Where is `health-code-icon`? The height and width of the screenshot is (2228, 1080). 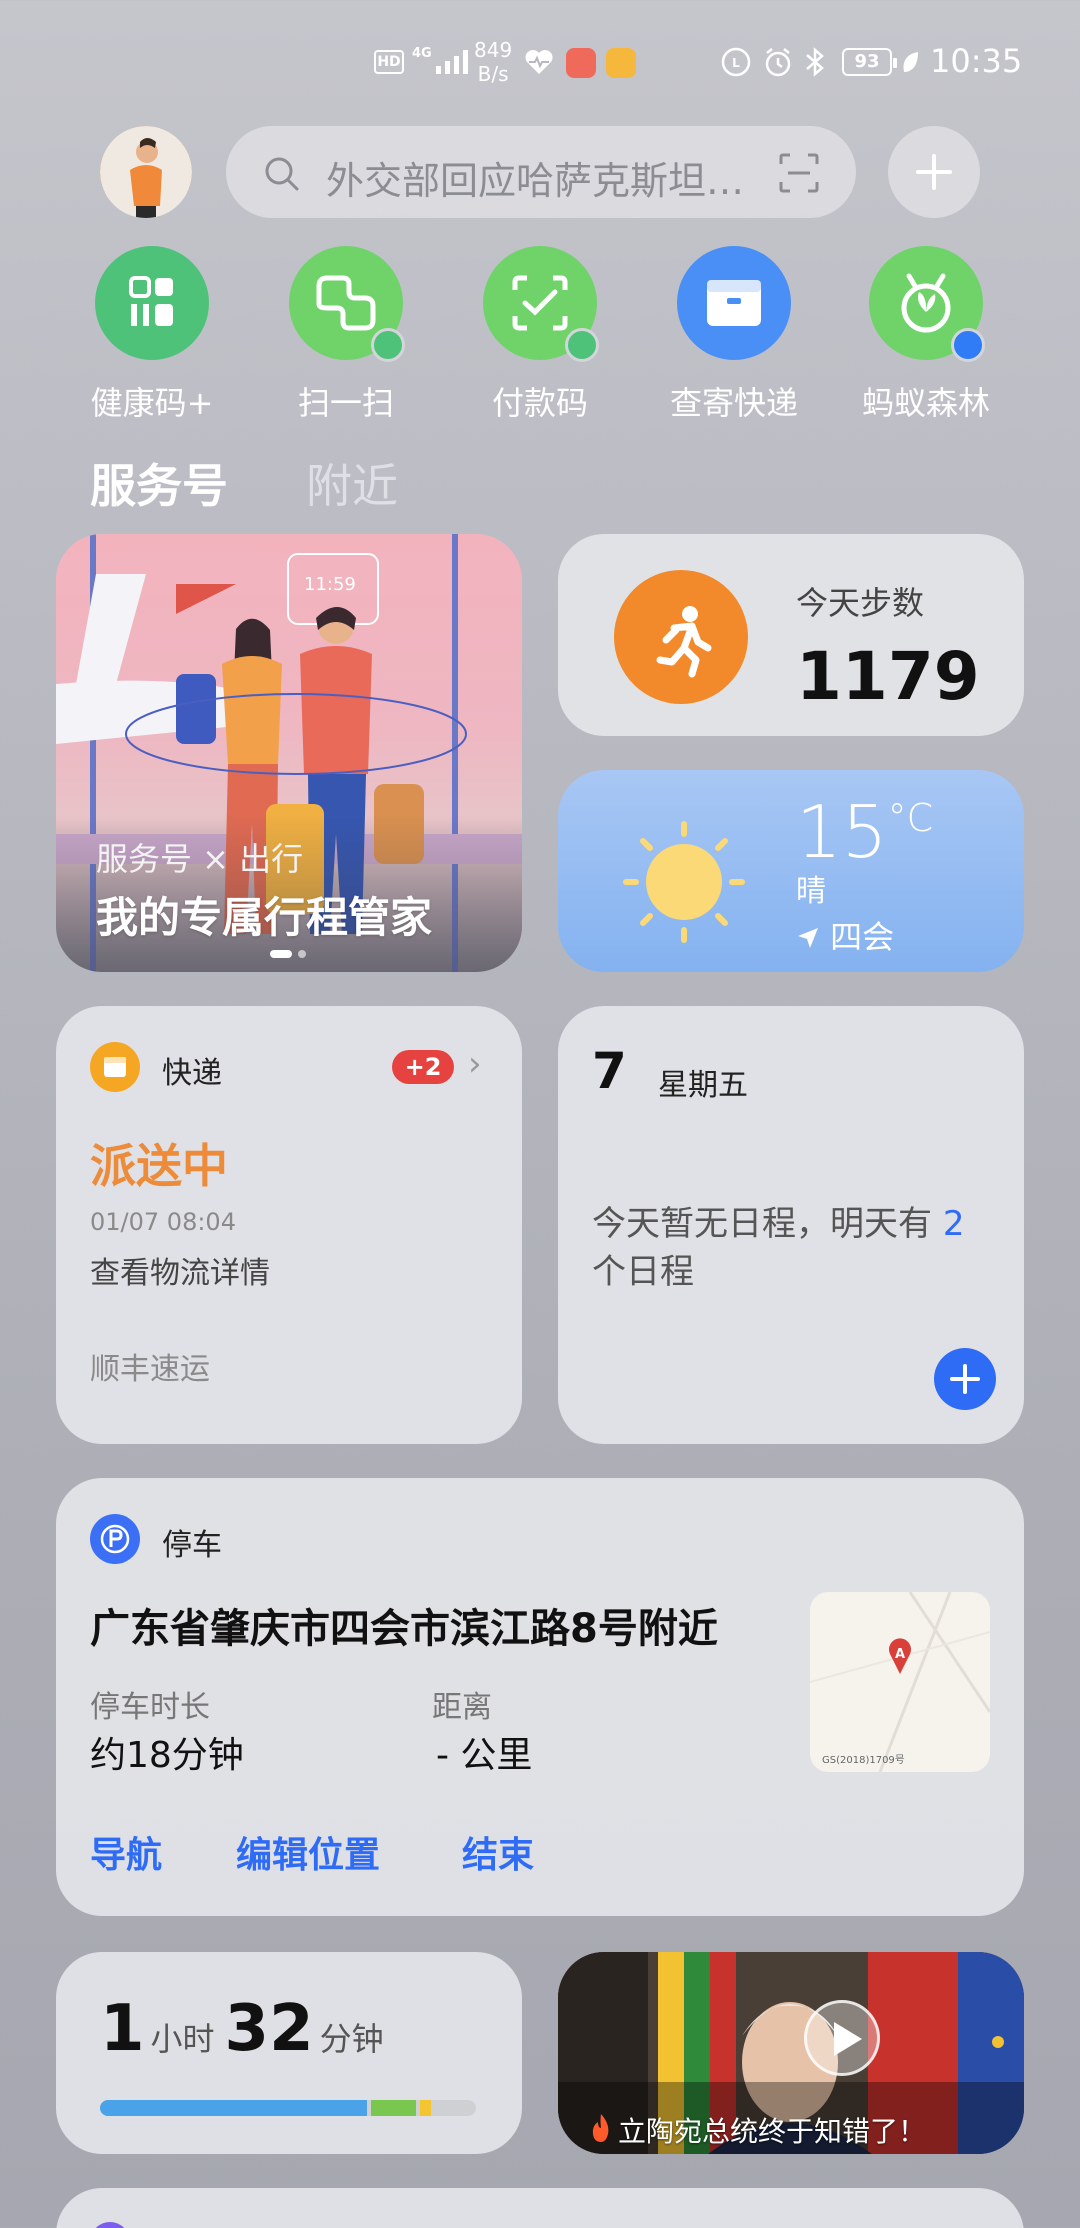
health-code-icon is located at coordinates (152, 303).